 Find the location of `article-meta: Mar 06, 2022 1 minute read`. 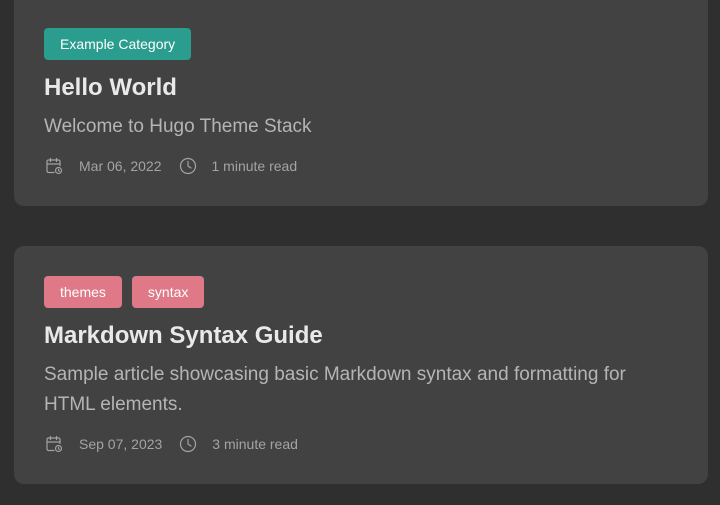

article-meta: Mar 06, 2022 1 minute read is located at coordinates (170, 166).